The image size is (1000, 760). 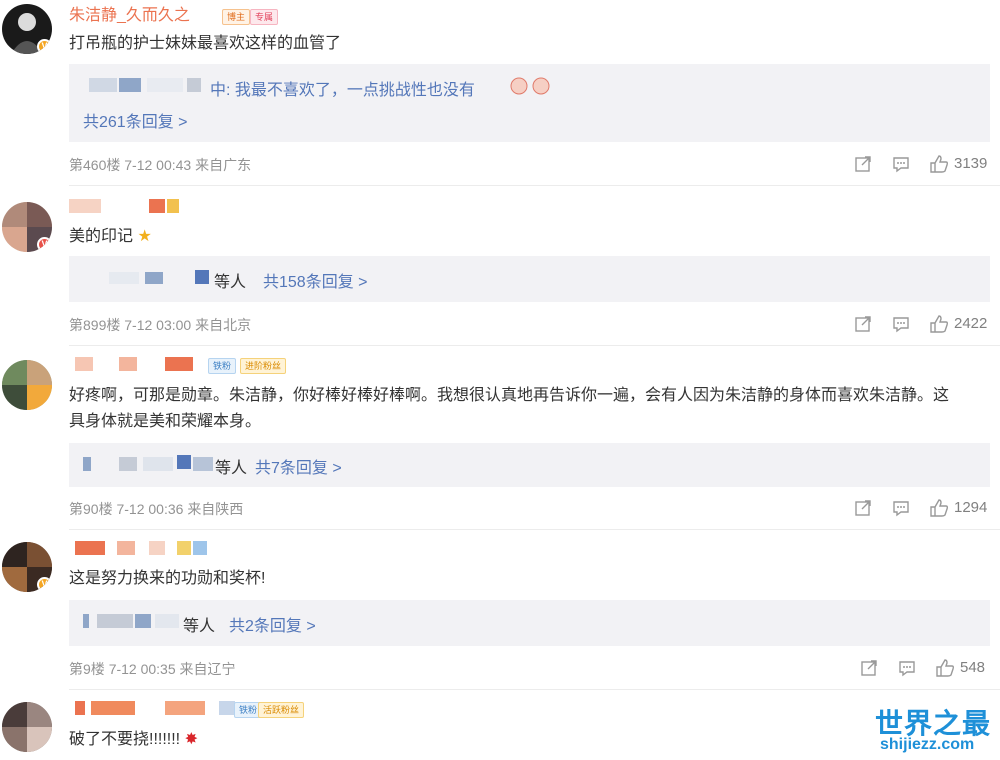 I want to click on comment-location: 来自北京, so click(x=223, y=325).